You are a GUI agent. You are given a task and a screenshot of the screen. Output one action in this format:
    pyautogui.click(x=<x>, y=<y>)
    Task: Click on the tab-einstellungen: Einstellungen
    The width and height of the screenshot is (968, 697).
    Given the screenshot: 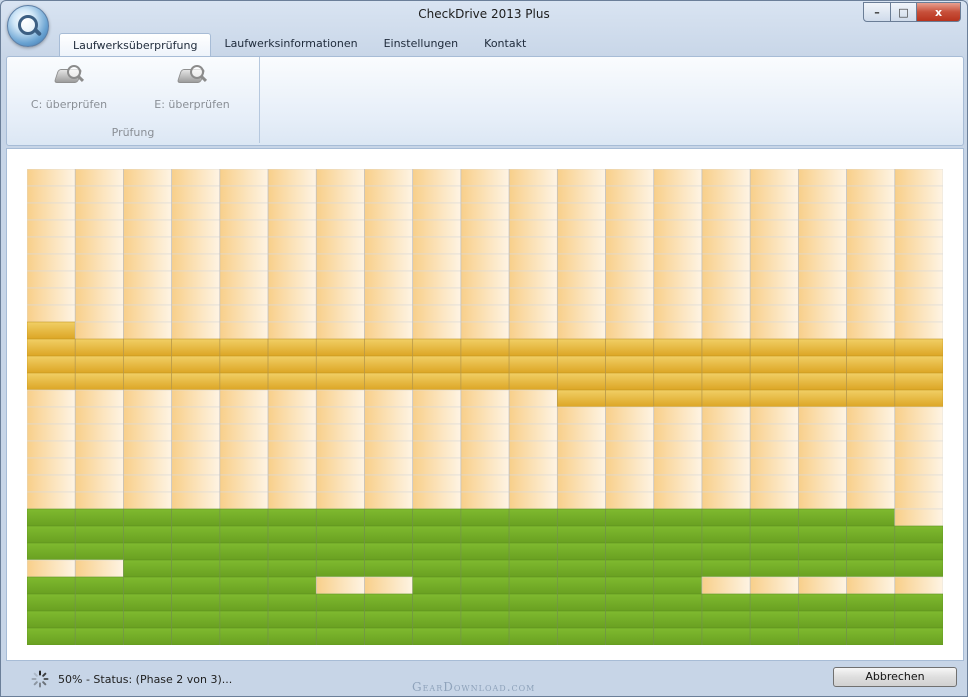 What is the action you would take?
    pyautogui.click(x=421, y=44)
    